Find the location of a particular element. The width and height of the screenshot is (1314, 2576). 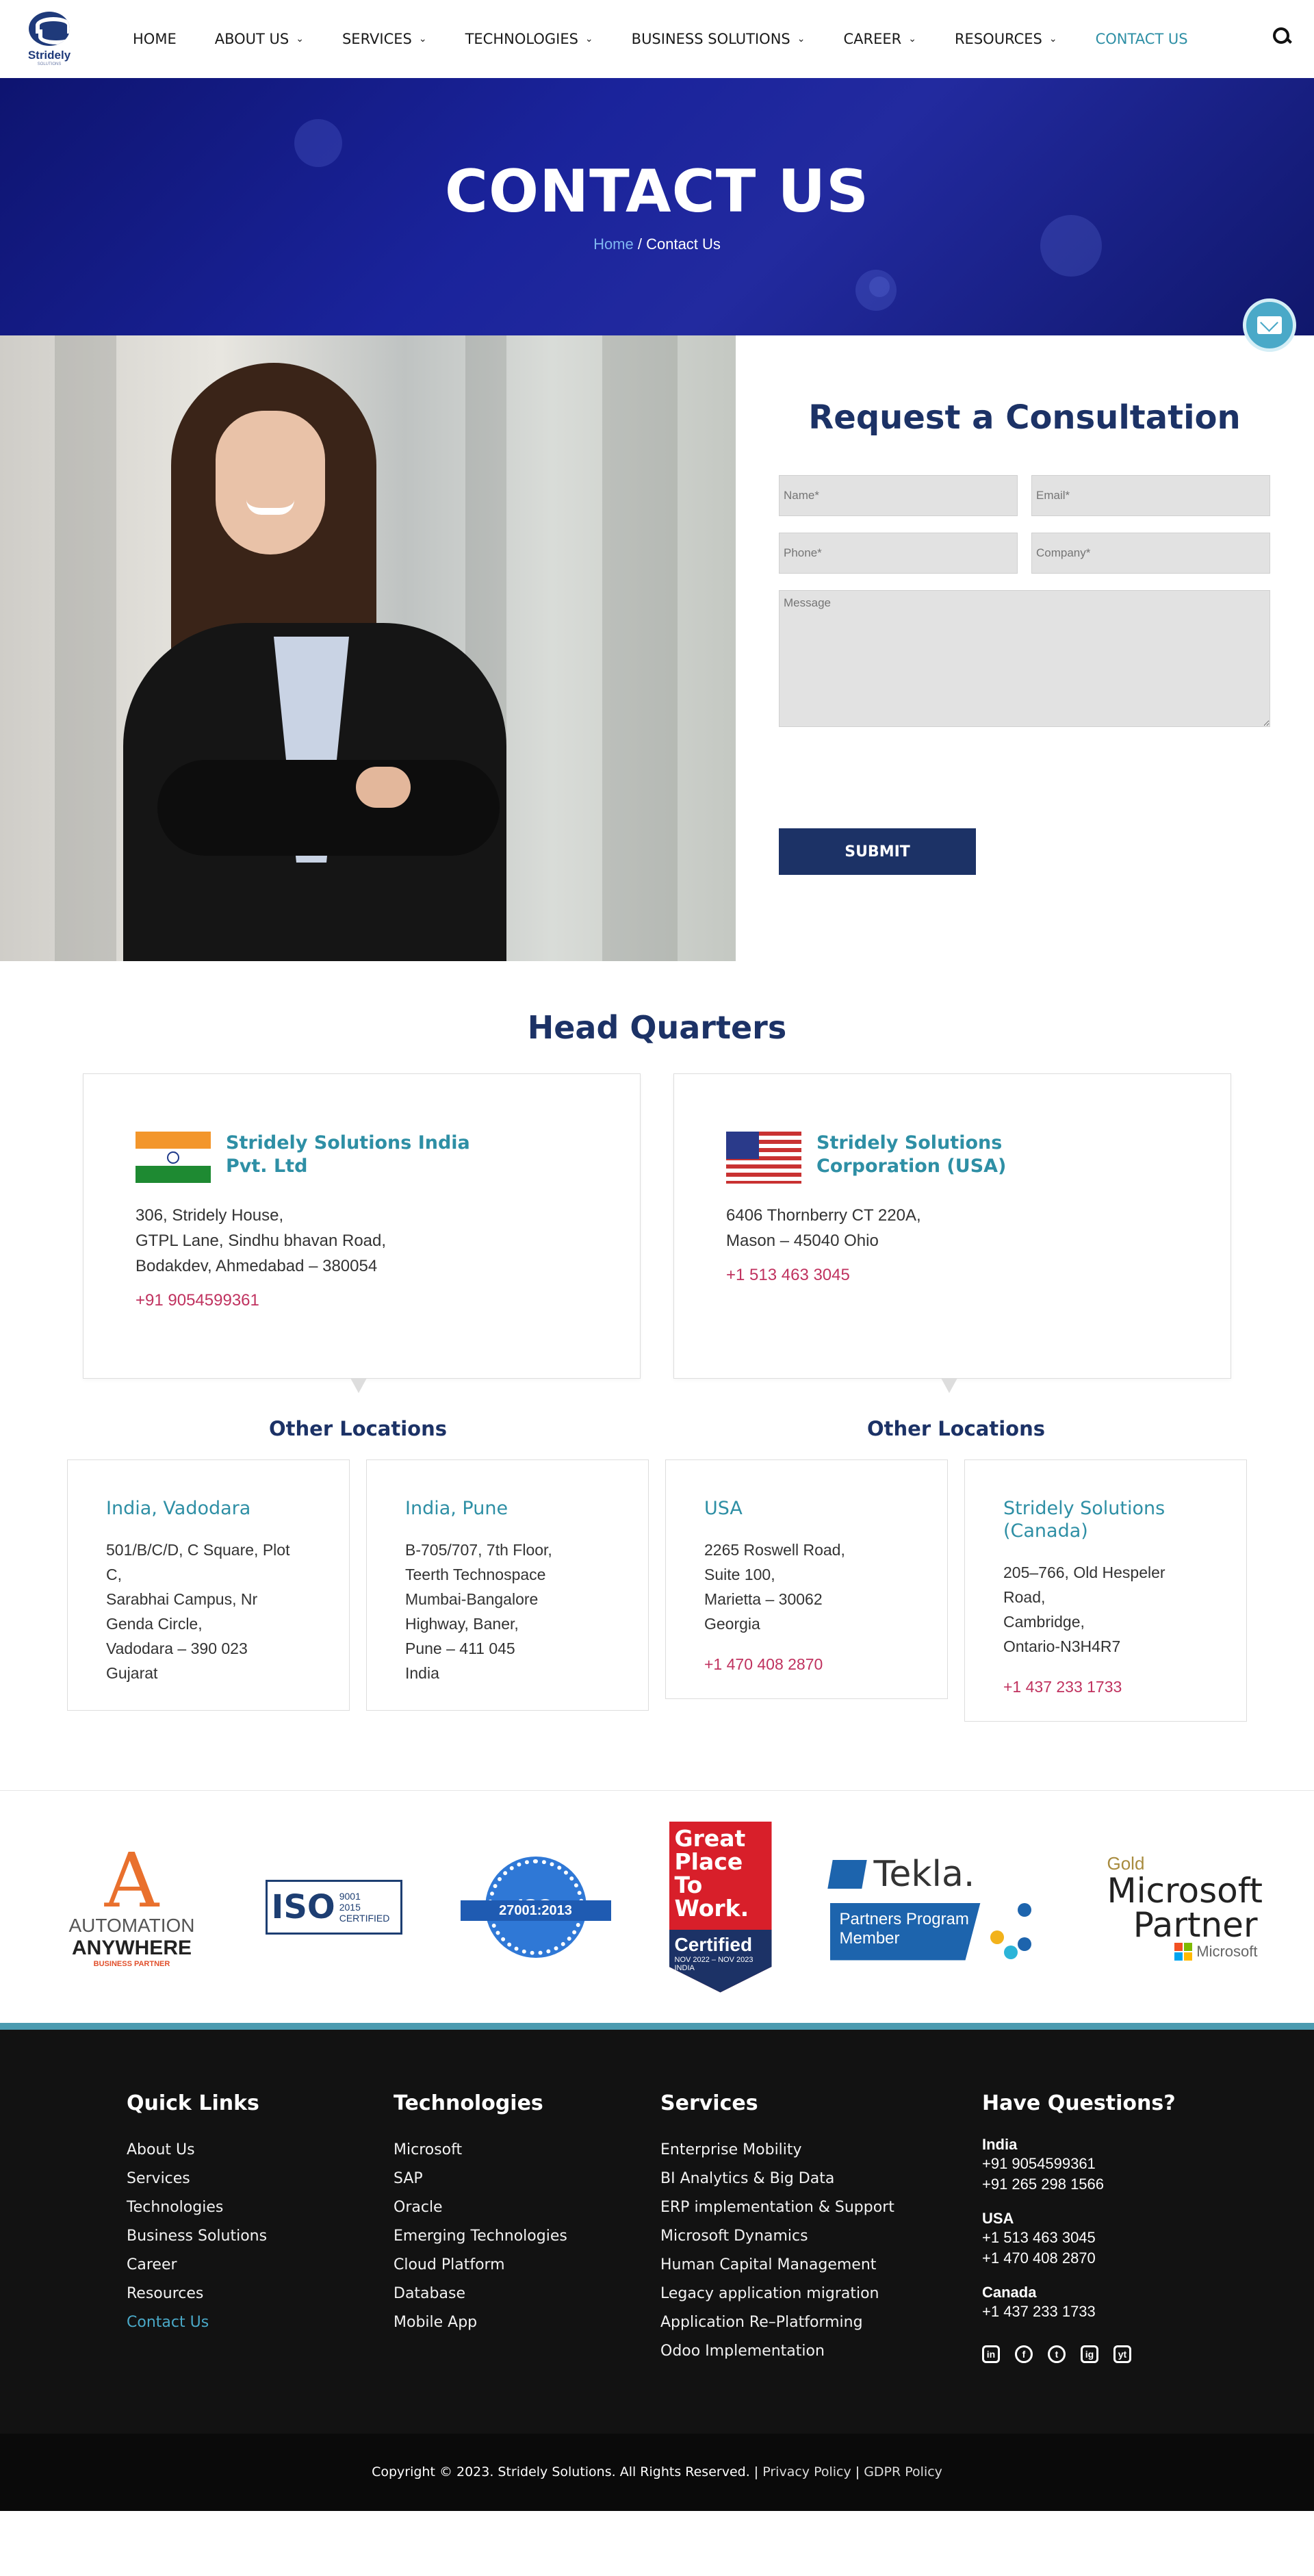

location-name: India, Pune is located at coordinates (456, 1508).